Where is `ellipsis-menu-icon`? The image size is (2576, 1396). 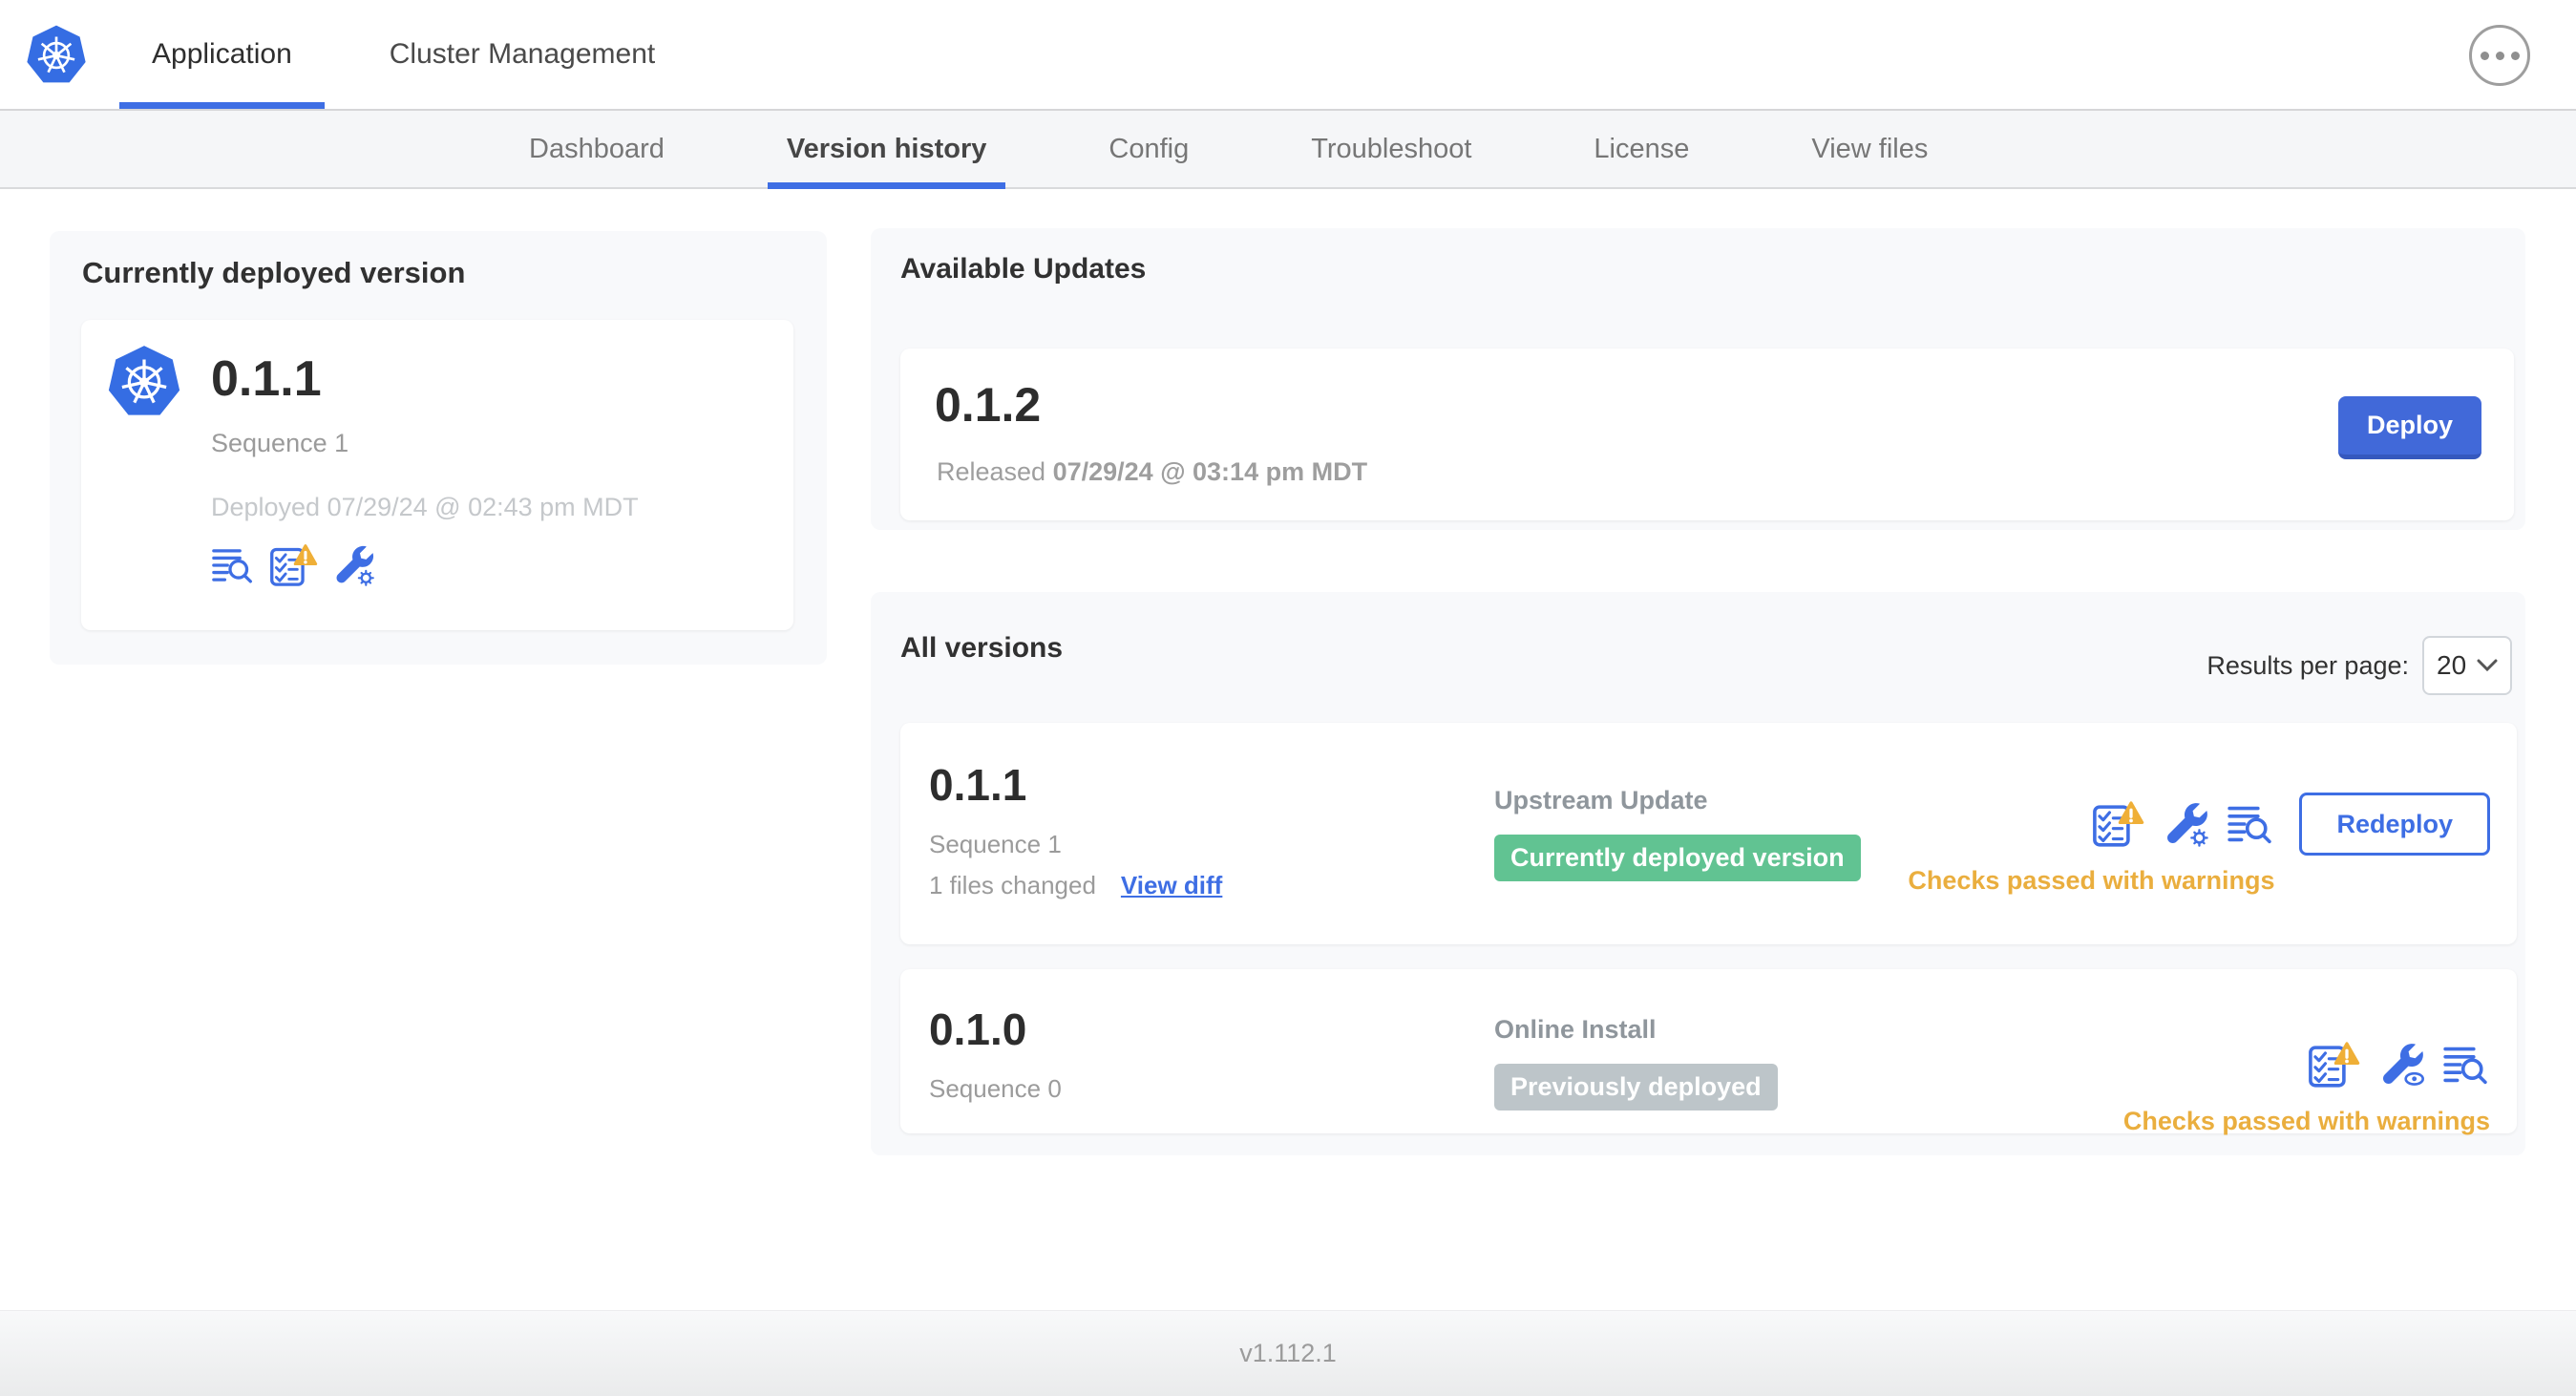
ellipsis-menu-icon is located at coordinates (2499, 55).